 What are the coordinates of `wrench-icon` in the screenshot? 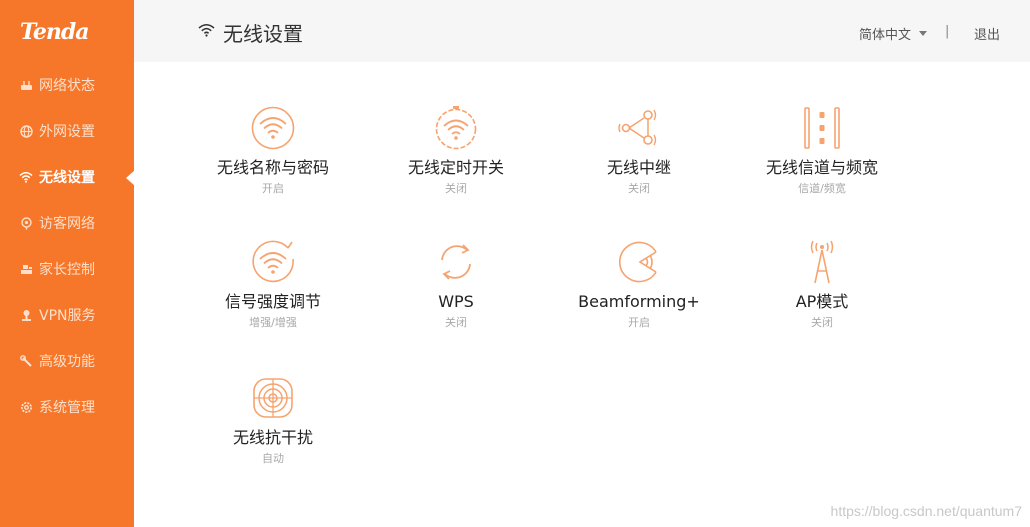 It's located at (26, 361).